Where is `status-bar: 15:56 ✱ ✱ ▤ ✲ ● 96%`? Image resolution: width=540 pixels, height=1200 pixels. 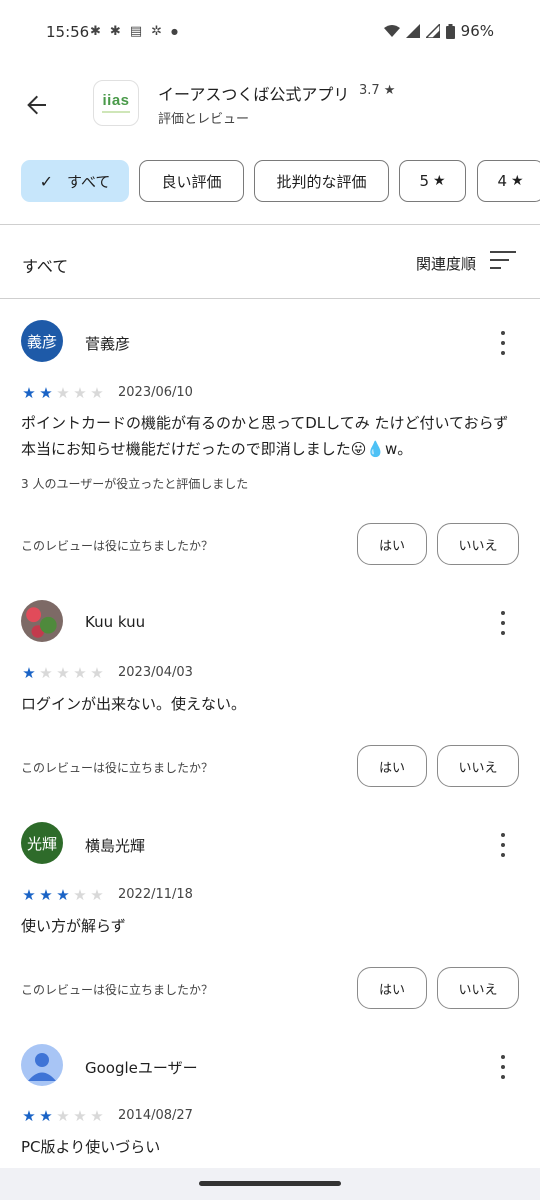 status-bar: 15:56 ✱ ✱ ▤ ✲ ● 96% is located at coordinates (270, 33).